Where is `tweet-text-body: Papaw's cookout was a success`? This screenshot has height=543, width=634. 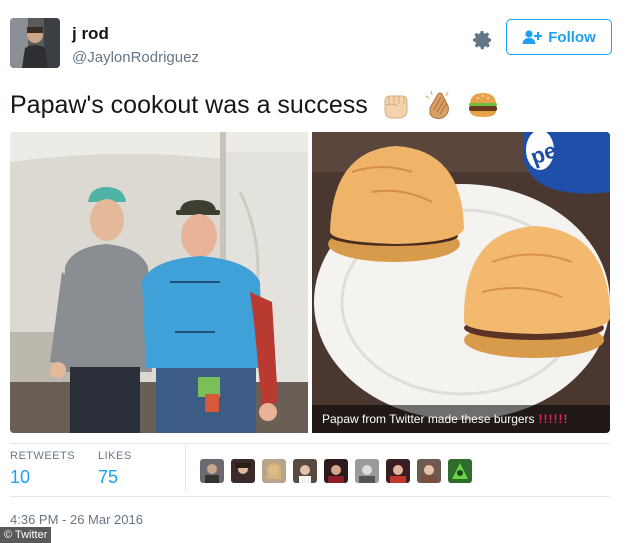 tweet-text-body: Papaw's cookout was a success is located at coordinates (189, 104).